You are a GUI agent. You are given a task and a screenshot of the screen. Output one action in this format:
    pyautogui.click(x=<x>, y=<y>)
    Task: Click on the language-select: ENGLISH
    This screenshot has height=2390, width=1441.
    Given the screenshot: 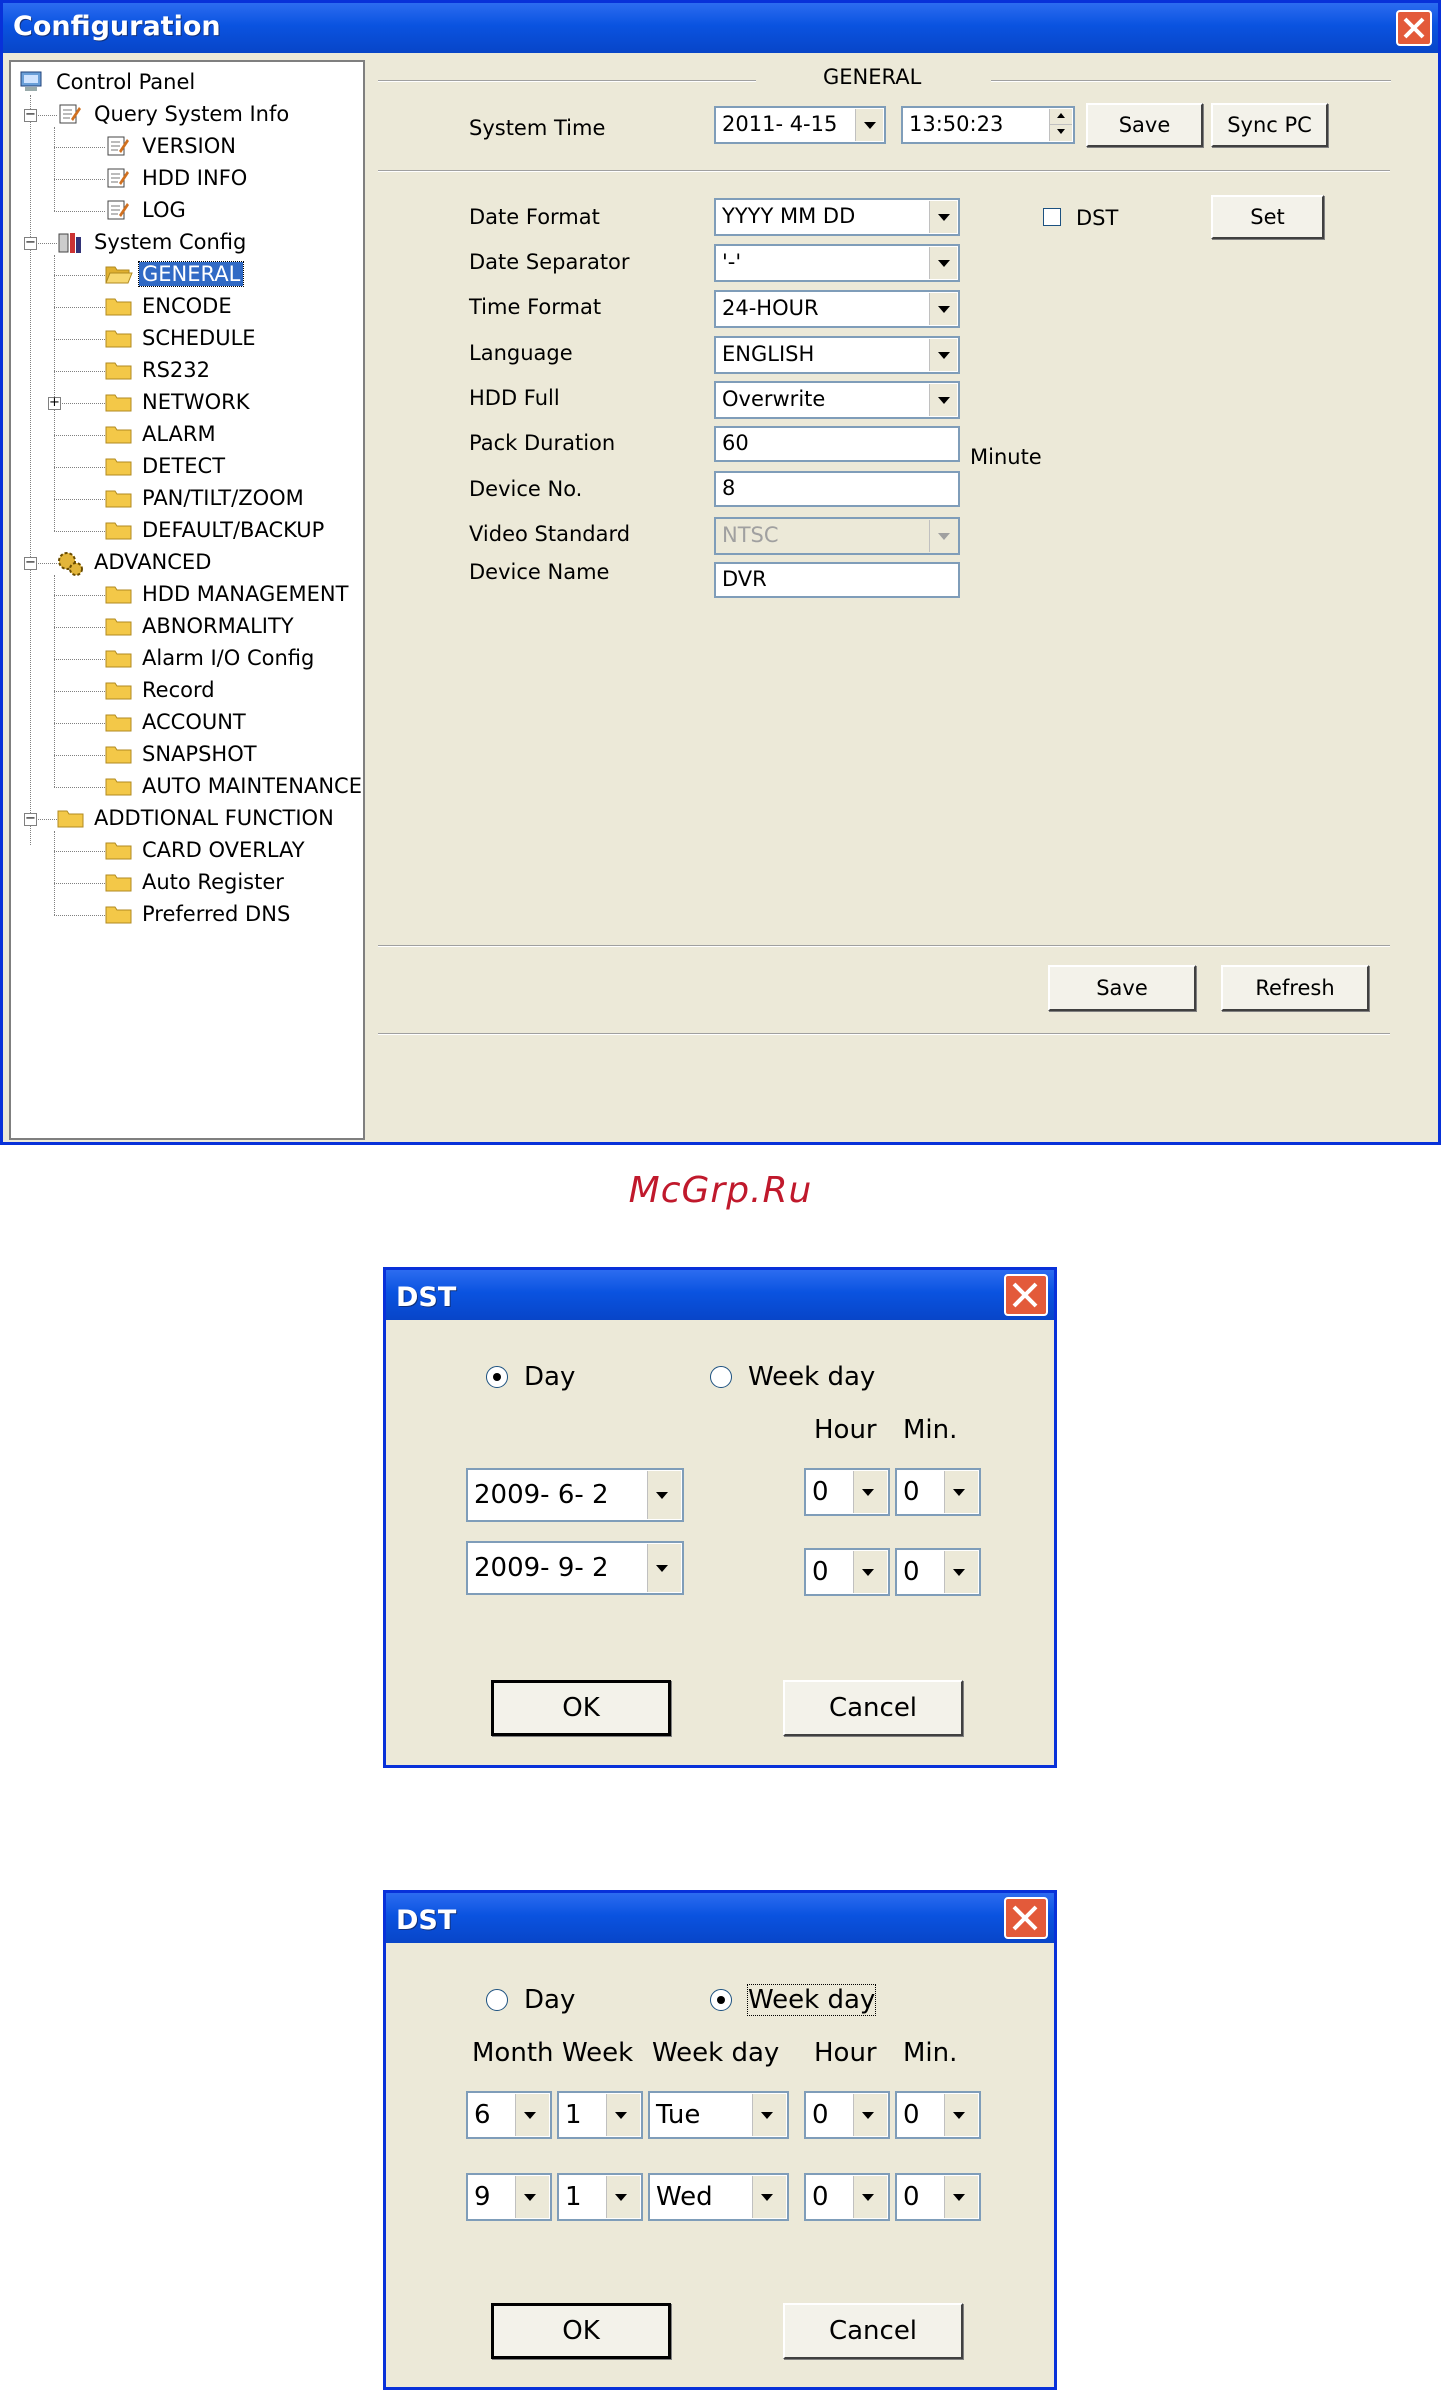 What is the action you would take?
    pyautogui.click(x=837, y=355)
    